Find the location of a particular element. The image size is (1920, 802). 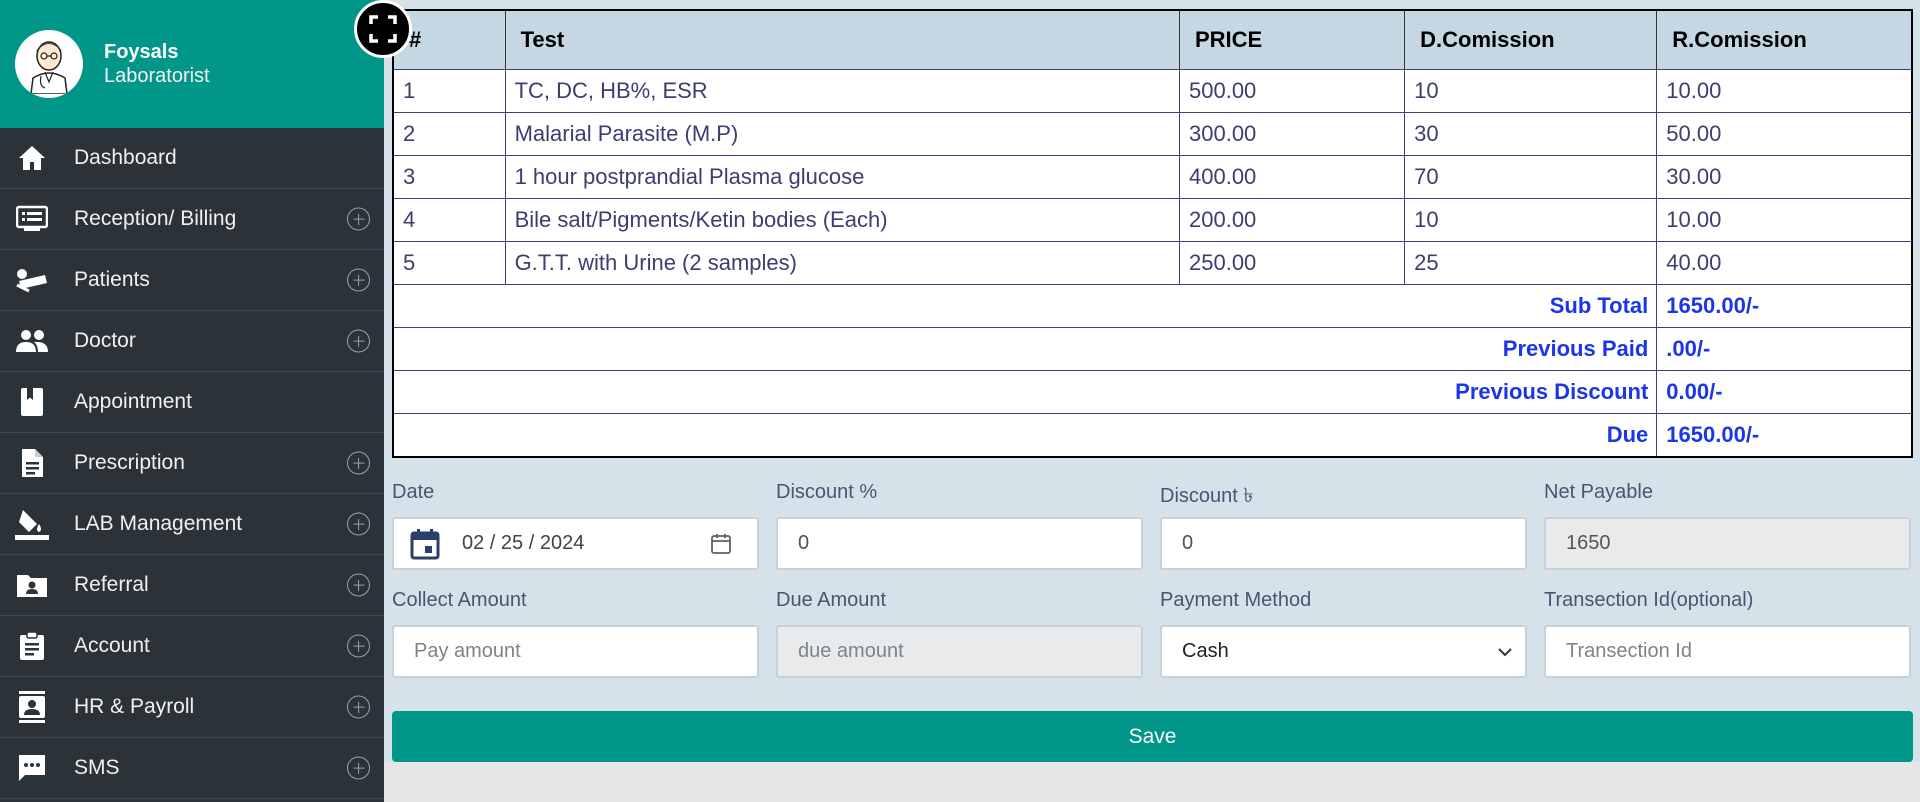

net-payable-value: 1650 is located at coordinates (1588, 543).